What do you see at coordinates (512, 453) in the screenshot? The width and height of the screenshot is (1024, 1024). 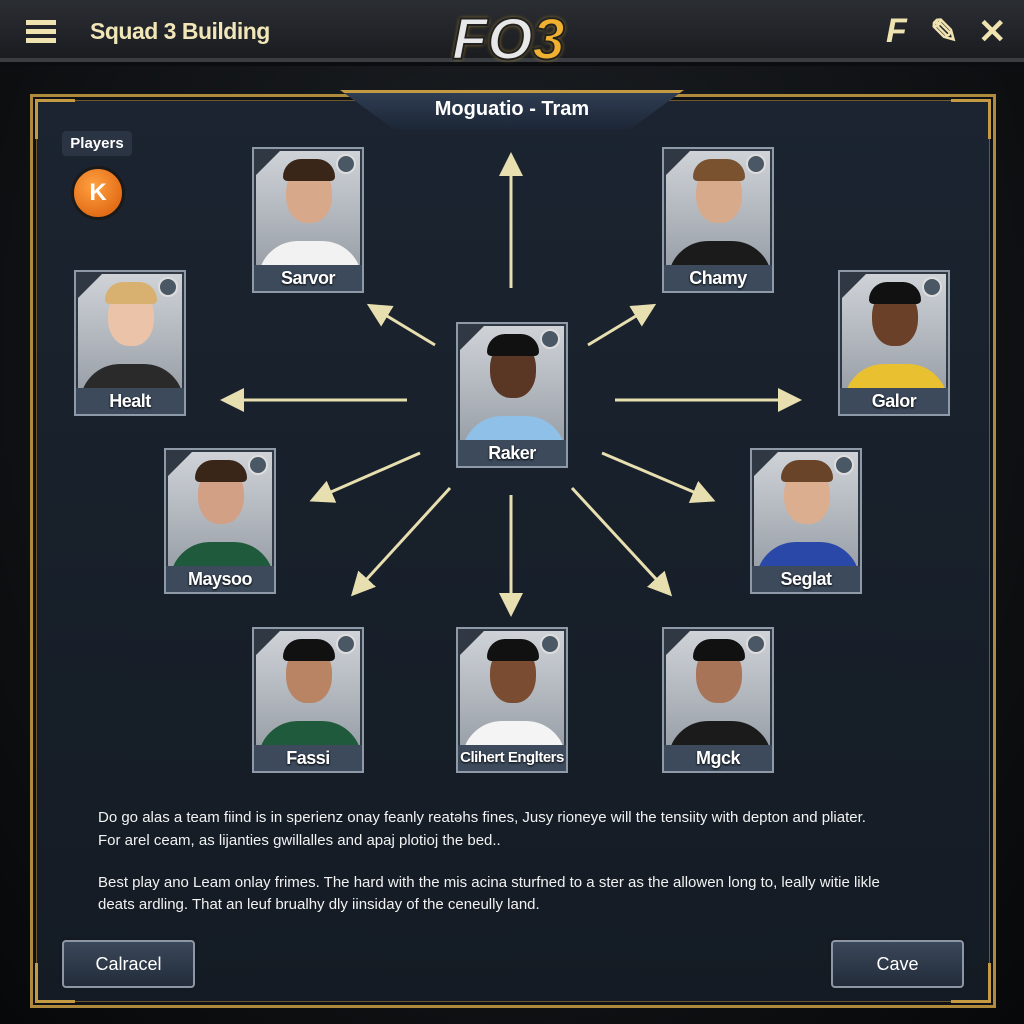 I see `player-name: Raker` at bounding box center [512, 453].